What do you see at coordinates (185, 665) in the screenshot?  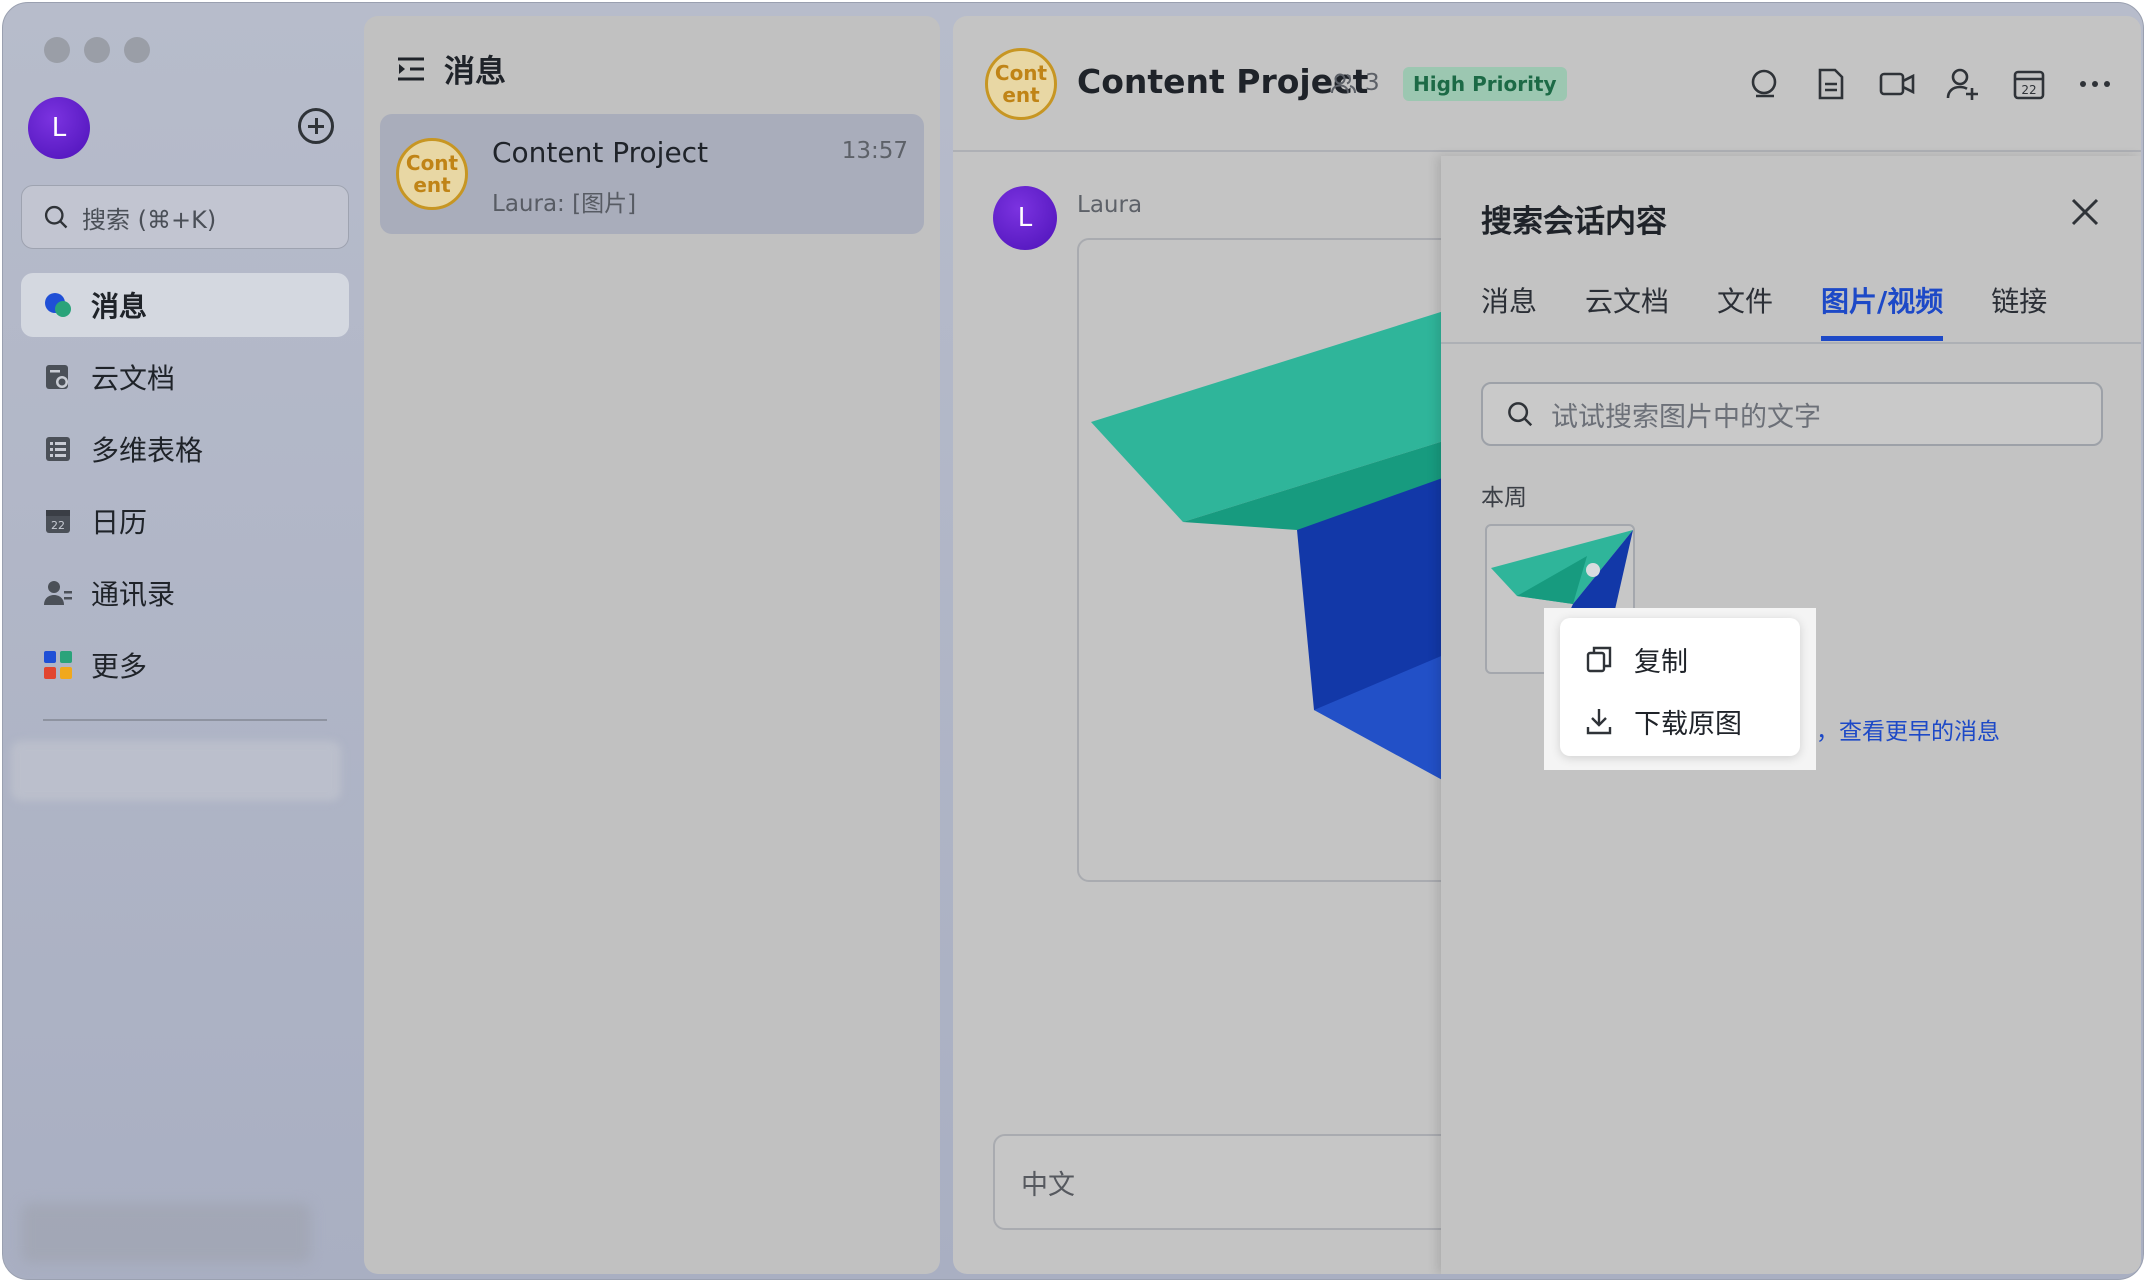 I see `sidebar-item-more: 更多` at bounding box center [185, 665].